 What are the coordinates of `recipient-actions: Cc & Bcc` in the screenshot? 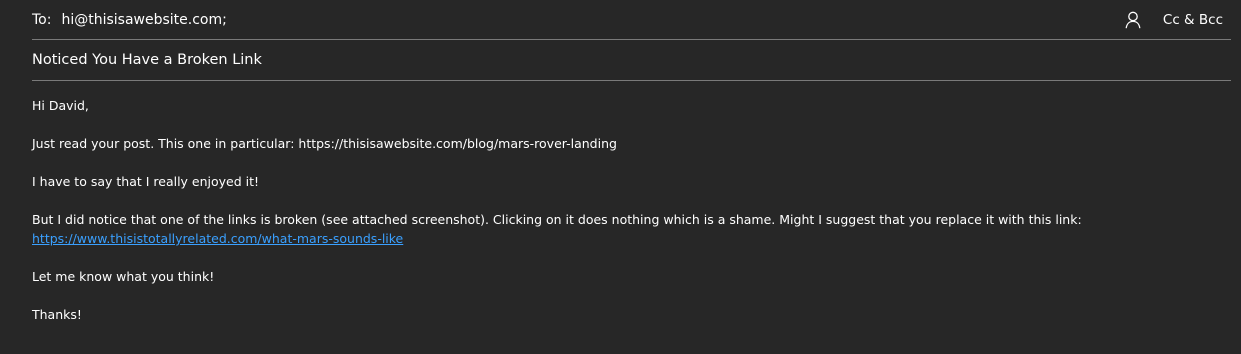 It's located at (1173, 20).